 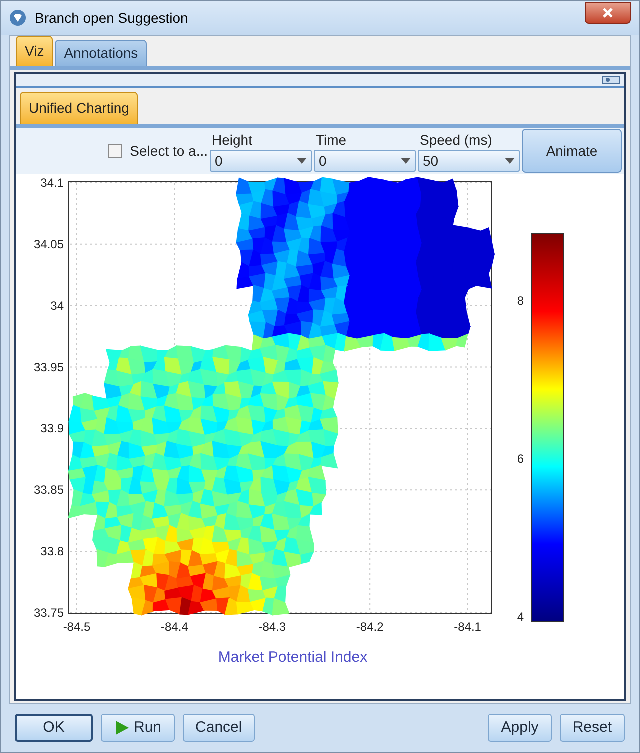 What do you see at coordinates (468, 627) in the screenshot?
I see `axis-tick-label: -84.1` at bounding box center [468, 627].